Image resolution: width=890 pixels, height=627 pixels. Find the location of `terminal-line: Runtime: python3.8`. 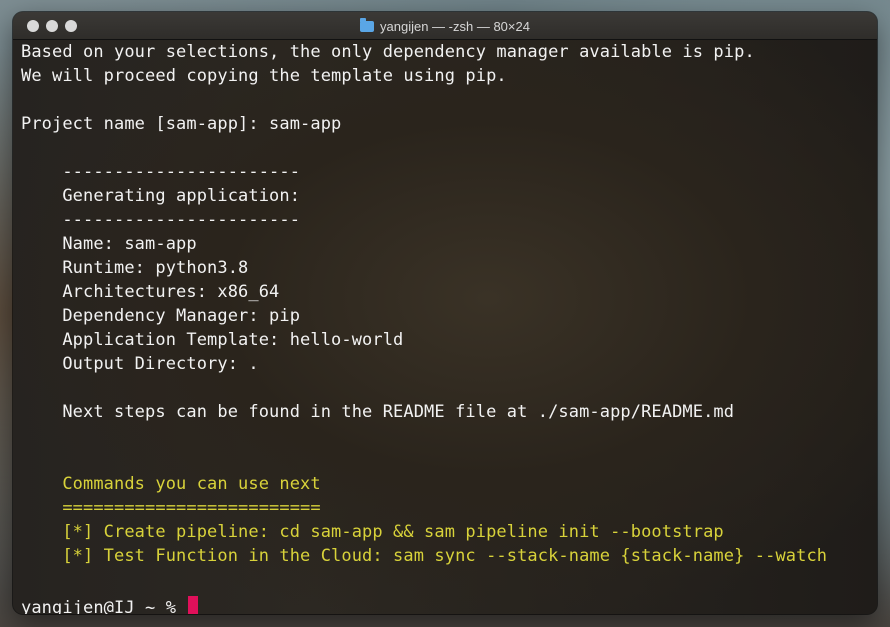

terminal-line: Runtime: python3.8 is located at coordinates (135, 268).